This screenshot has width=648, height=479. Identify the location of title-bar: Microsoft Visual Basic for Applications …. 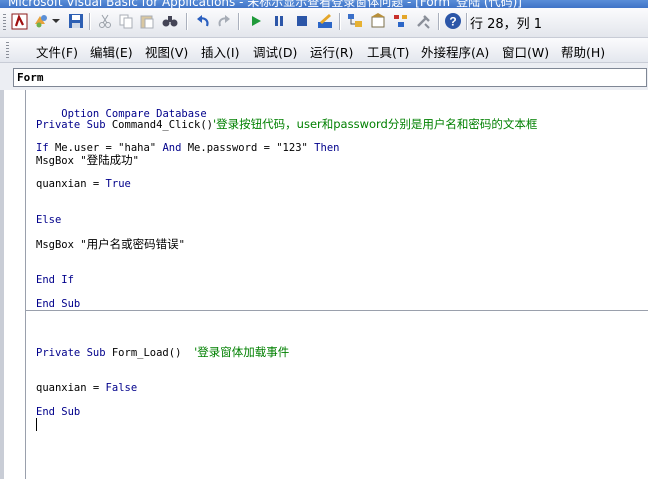
(324, 4).